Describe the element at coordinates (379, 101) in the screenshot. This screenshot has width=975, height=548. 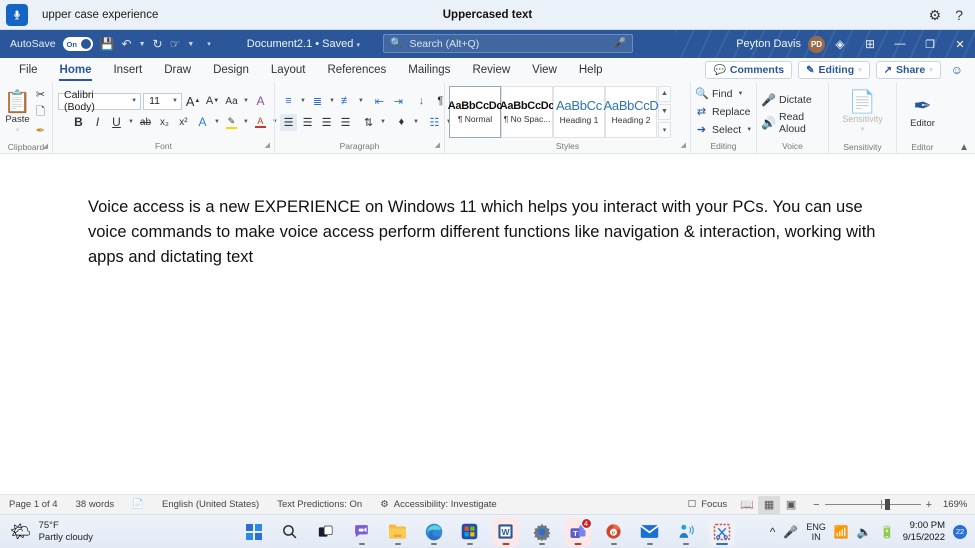
I see `decrease-indent-icon: ⇤` at that location.